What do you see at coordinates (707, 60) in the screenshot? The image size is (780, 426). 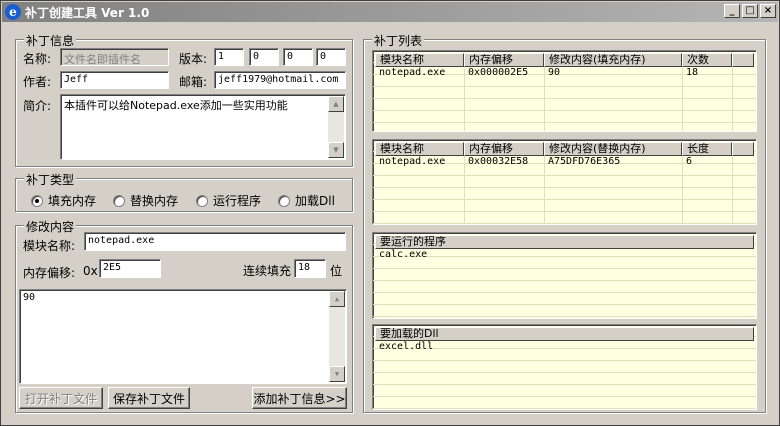 I see `col-count: 次数` at bounding box center [707, 60].